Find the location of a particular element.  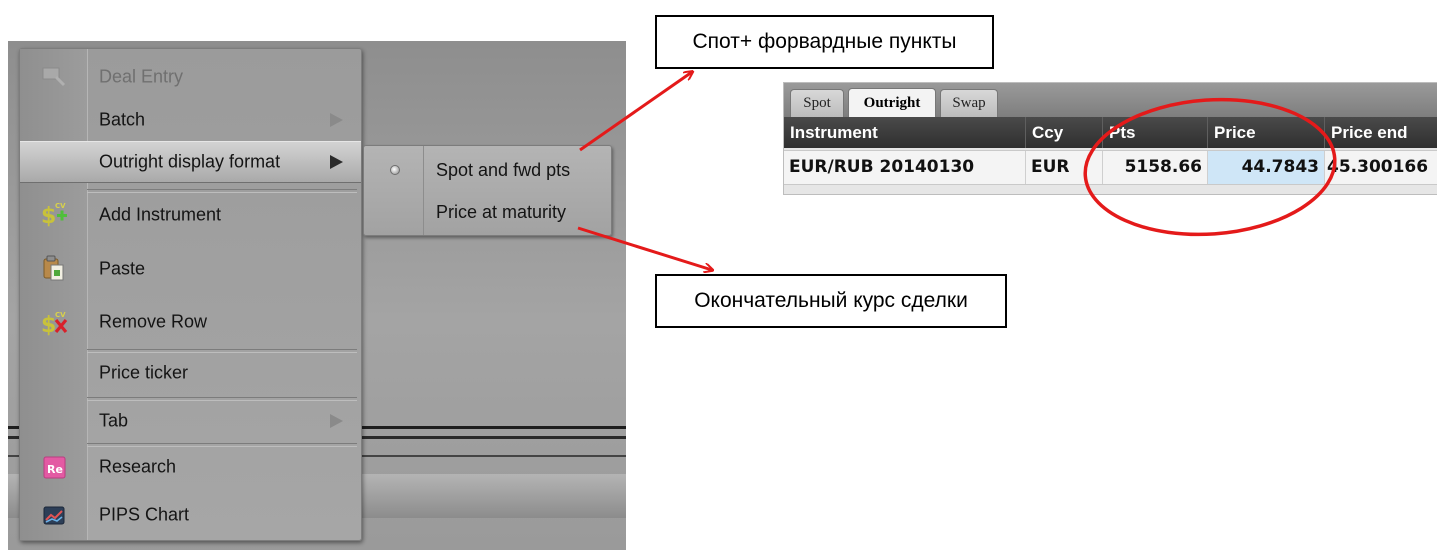

pips-chart-icon is located at coordinates (54, 515).